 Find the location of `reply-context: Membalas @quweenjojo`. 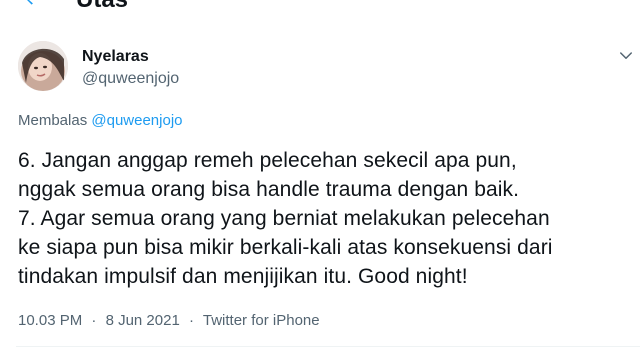

reply-context: Membalas @quweenjojo is located at coordinates (100, 121).